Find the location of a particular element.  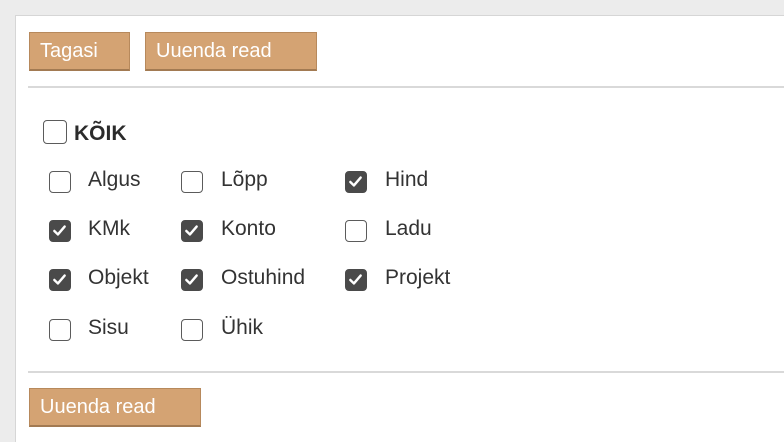

checkbox-label-lopp: Lõpp is located at coordinates (244, 179).